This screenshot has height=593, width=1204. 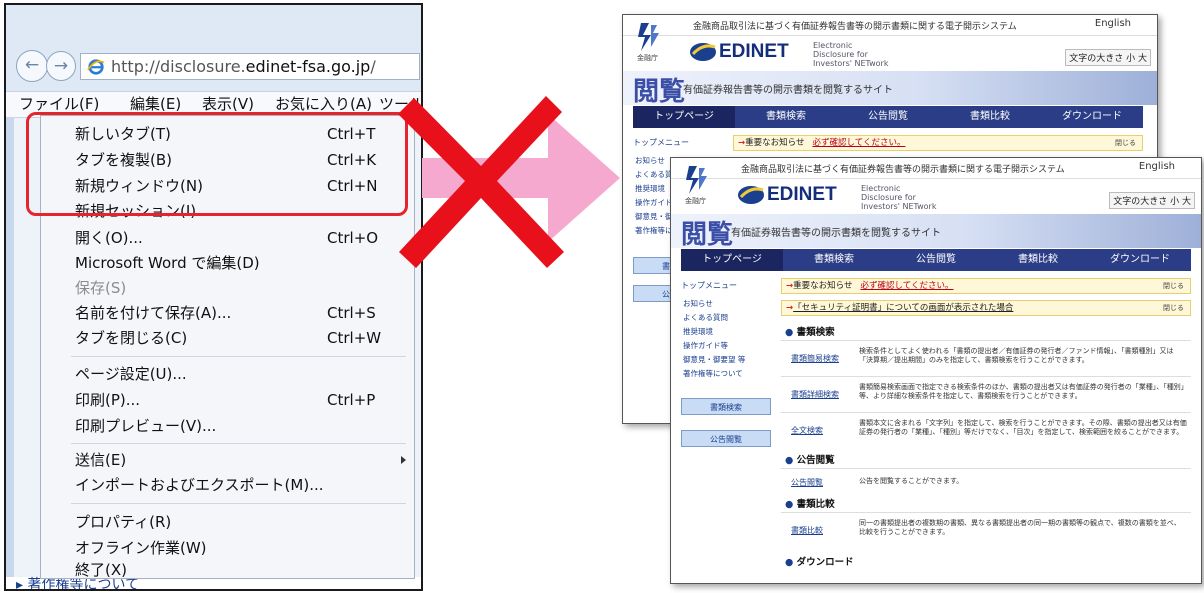 I want to click on red-cross-icon, so click(x=481, y=182).